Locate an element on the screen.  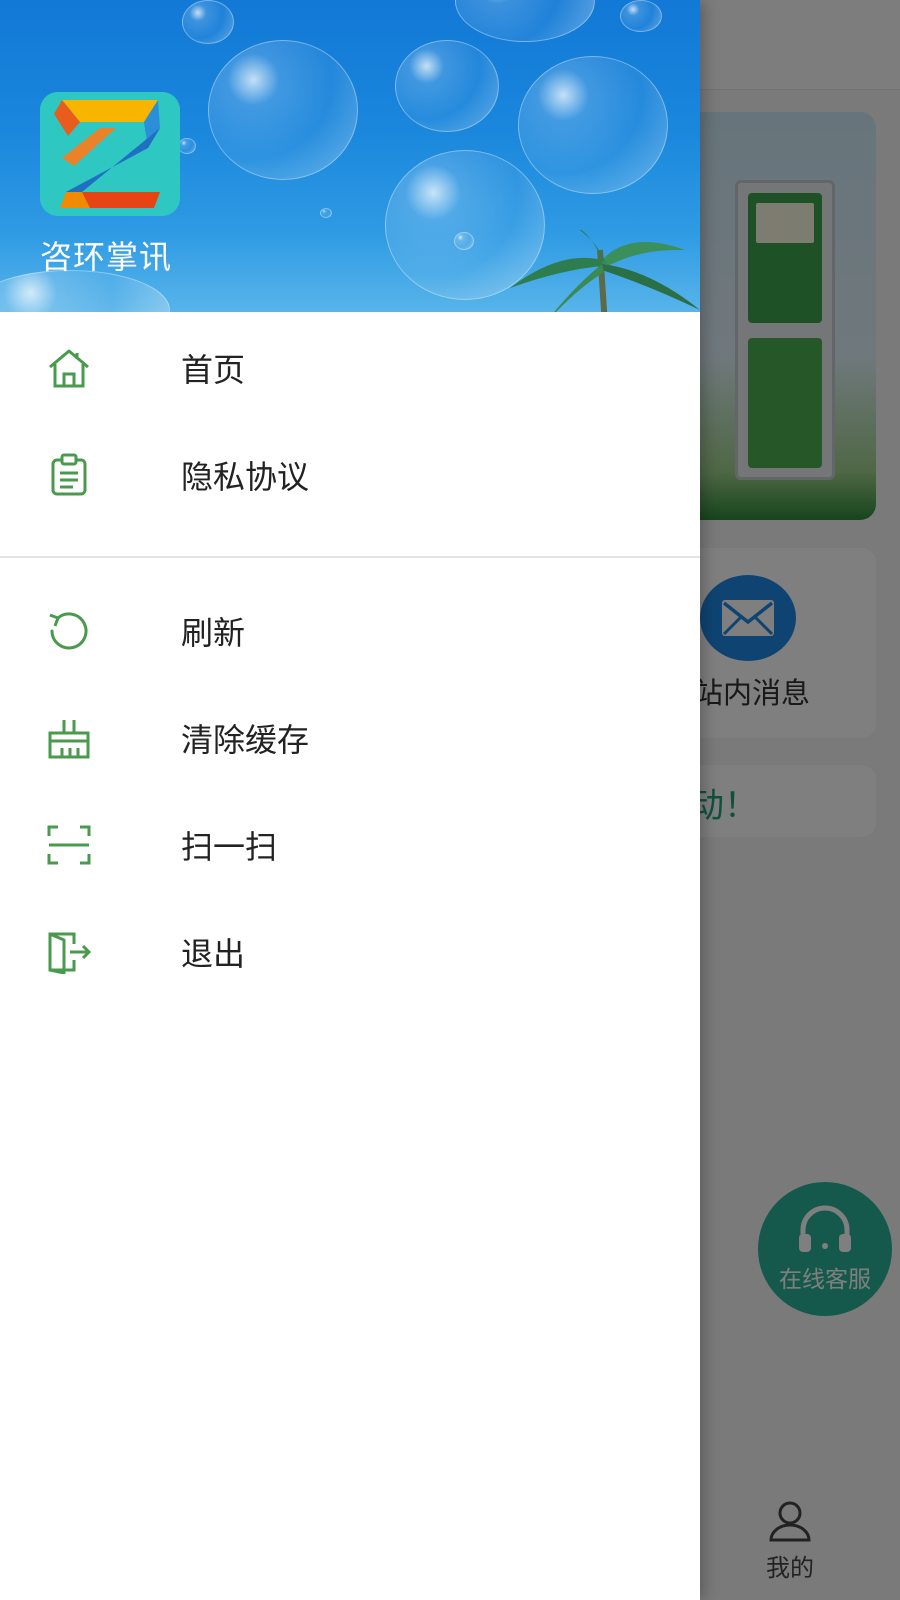
clipboard-icon is located at coordinates (69, 475).